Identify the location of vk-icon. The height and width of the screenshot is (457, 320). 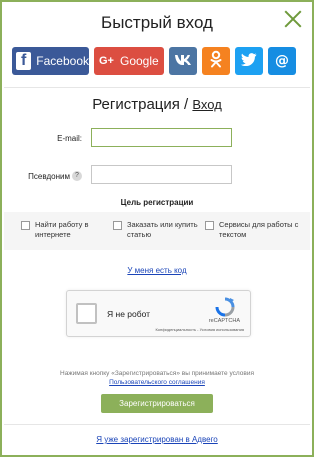
(183, 61).